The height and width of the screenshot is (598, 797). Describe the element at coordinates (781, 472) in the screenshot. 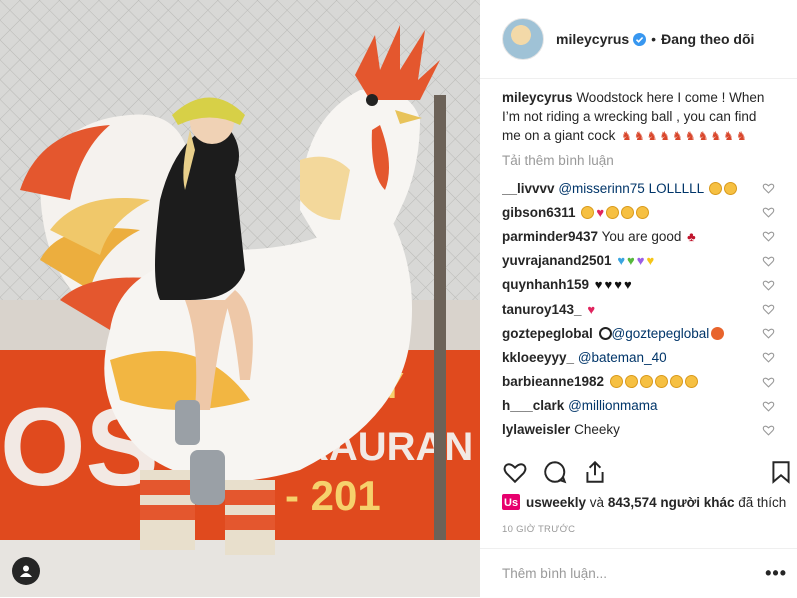

I see `save-bookmark-icon` at that location.